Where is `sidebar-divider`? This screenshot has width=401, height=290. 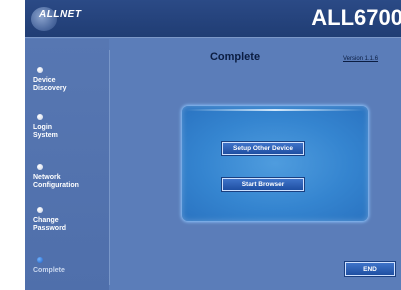 sidebar-divider is located at coordinates (109, 167).